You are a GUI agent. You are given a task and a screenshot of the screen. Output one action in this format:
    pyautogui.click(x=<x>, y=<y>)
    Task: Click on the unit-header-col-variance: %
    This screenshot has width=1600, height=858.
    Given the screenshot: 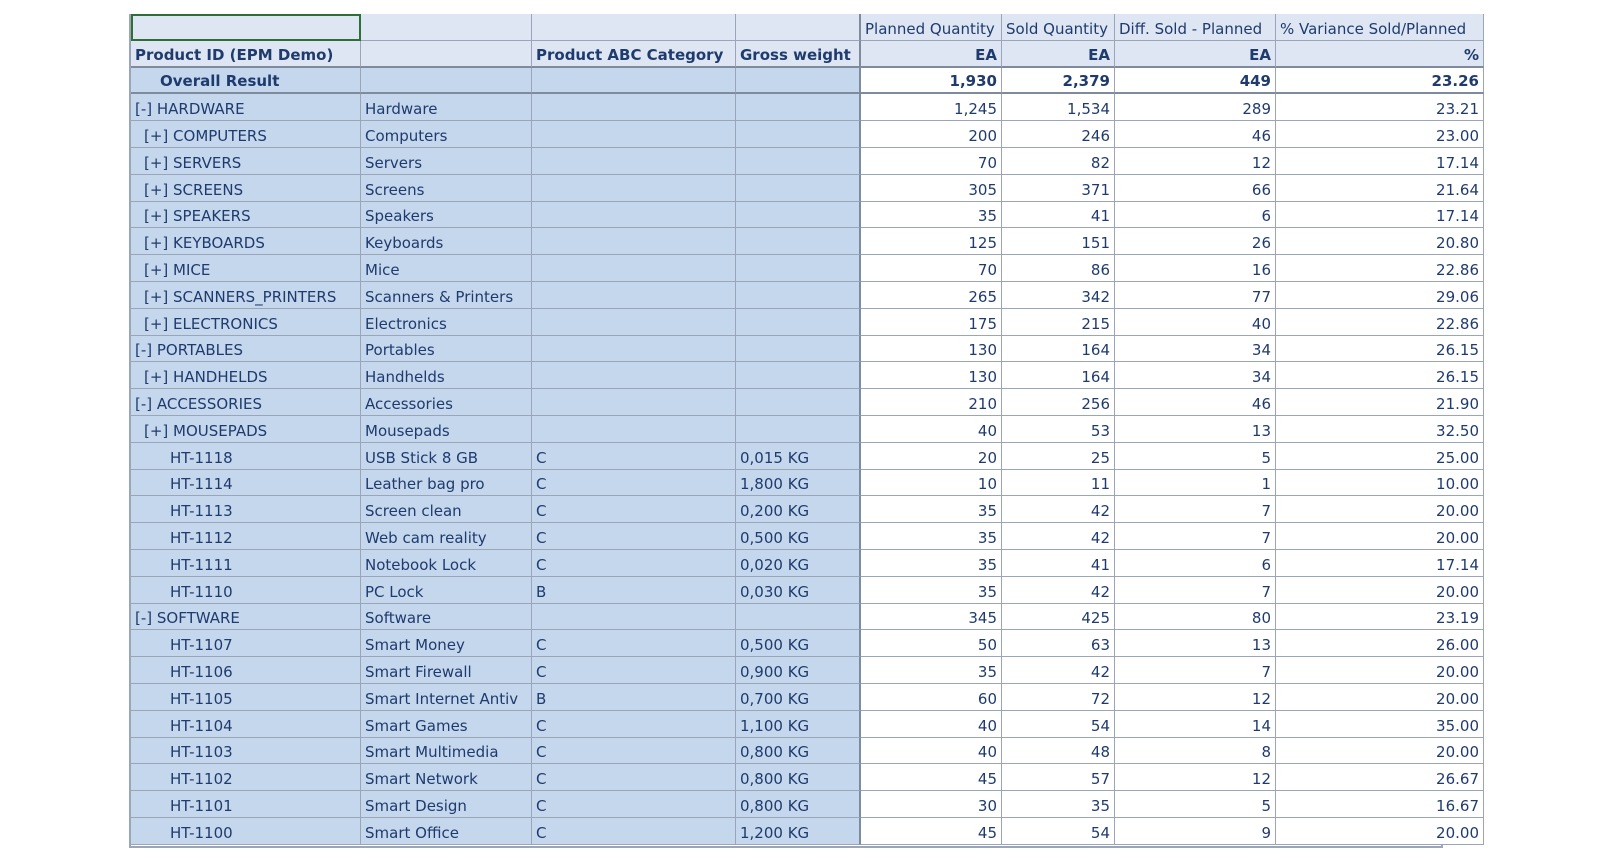 What is the action you would take?
    pyautogui.click(x=1380, y=54)
    